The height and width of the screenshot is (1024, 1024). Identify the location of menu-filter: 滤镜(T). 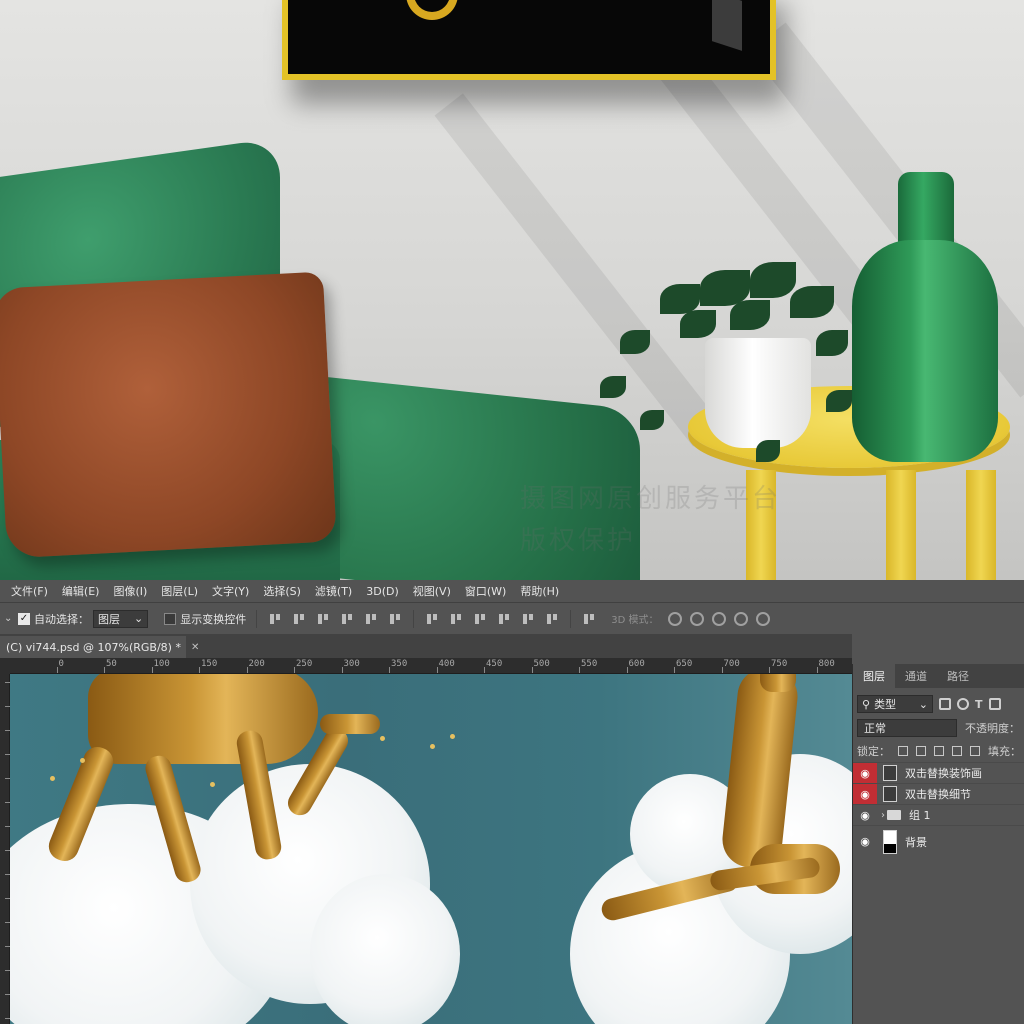
(333, 591).